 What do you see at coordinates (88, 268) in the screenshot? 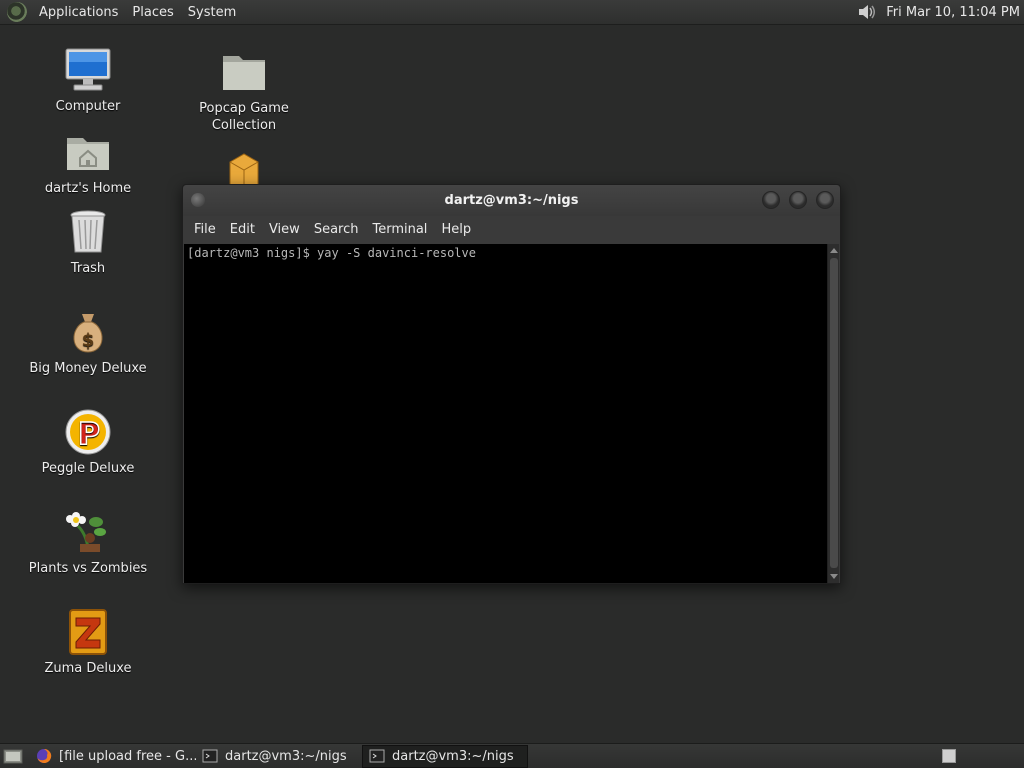
I see `desktop-icon-label: Trash` at bounding box center [88, 268].